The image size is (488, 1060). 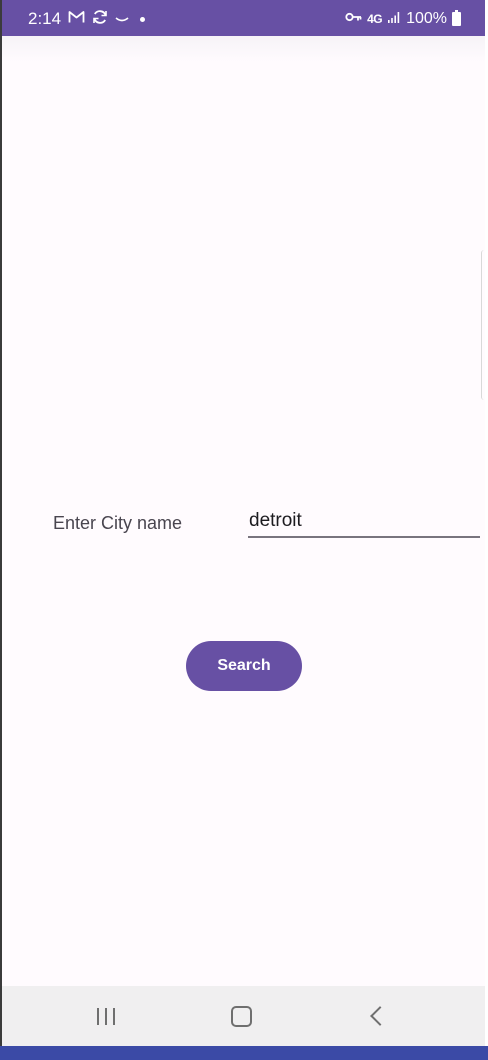 I want to click on vpn-key-icon, so click(x=353, y=19).